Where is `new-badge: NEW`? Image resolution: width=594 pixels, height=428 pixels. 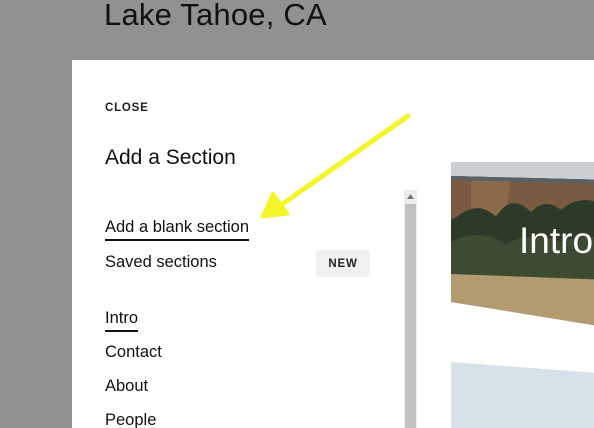
new-badge: NEW is located at coordinates (343, 263).